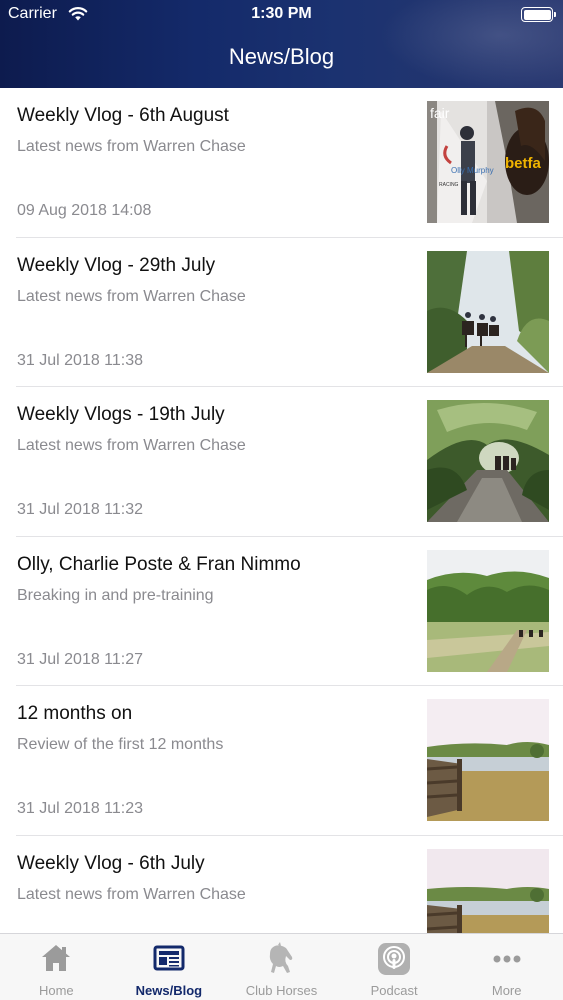 The width and height of the screenshot is (563, 1000). Describe the element at coordinates (111, 863) in the screenshot. I see `post-title: Weekly Vlog - 6th July` at that location.